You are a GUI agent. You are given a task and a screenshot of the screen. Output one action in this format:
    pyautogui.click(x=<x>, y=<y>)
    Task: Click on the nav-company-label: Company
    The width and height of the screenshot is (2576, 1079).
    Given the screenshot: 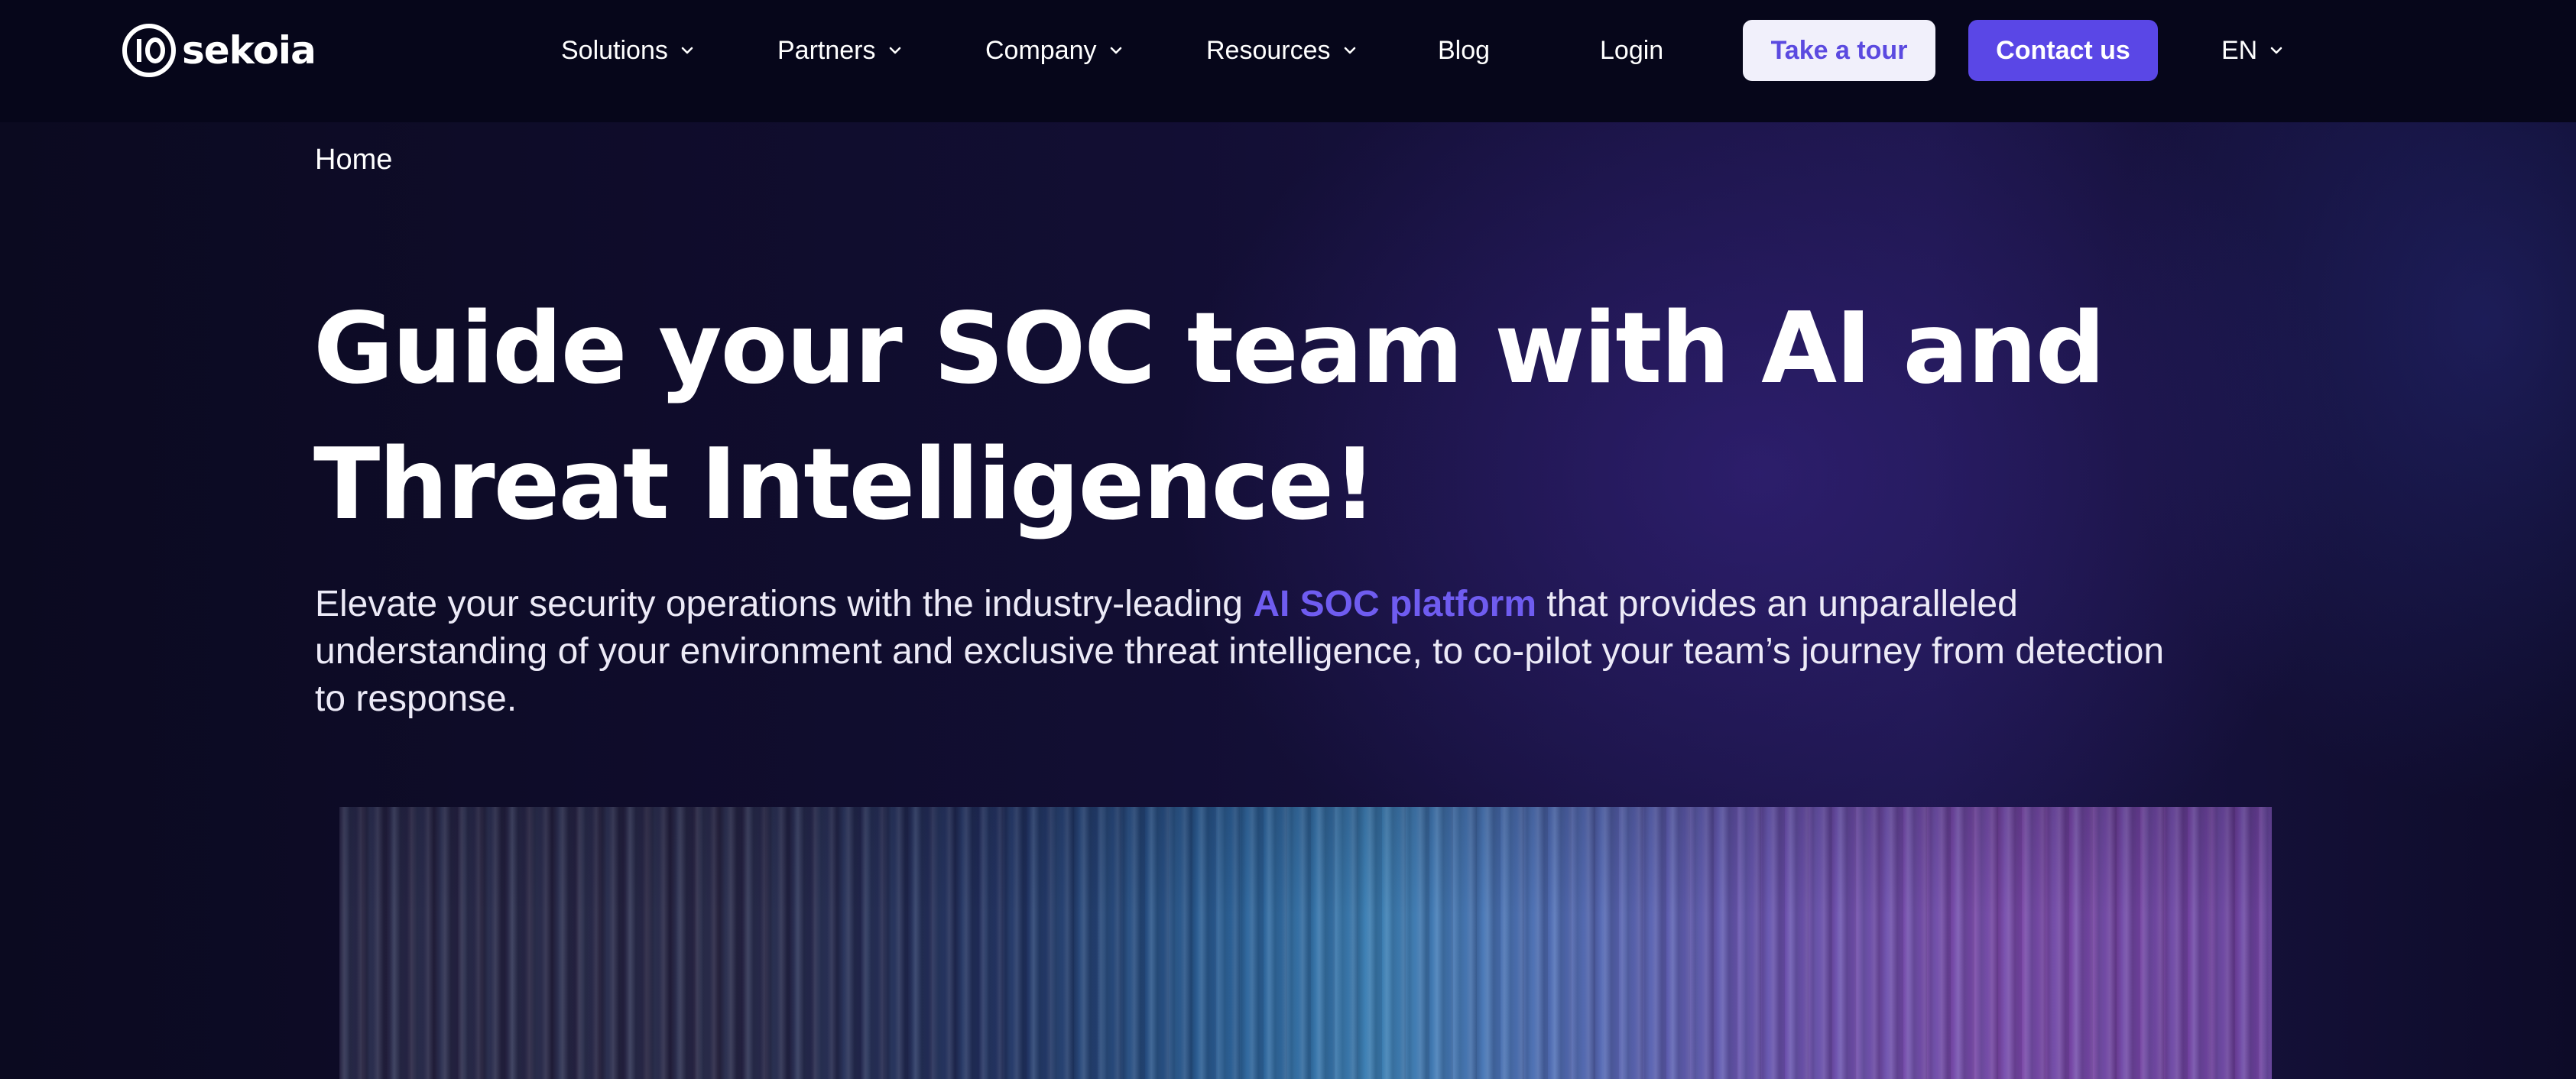 What is the action you would take?
    pyautogui.click(x=1041, y=50)
    